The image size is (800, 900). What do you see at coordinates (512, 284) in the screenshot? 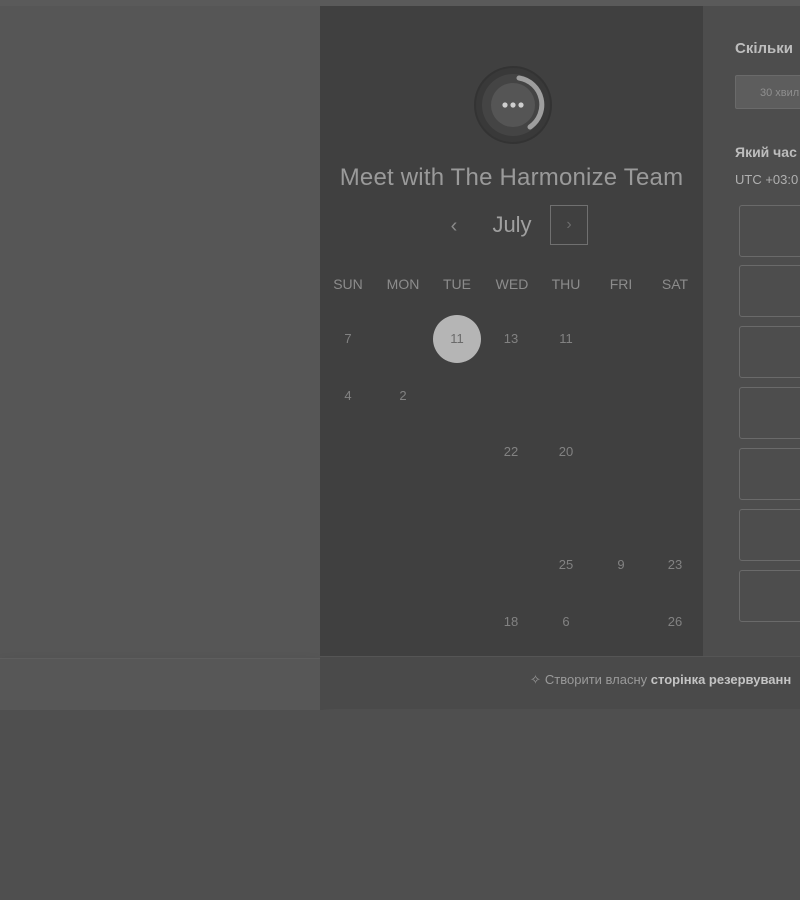
I see `weekday-header: WED` at bounding box center [512, 284].